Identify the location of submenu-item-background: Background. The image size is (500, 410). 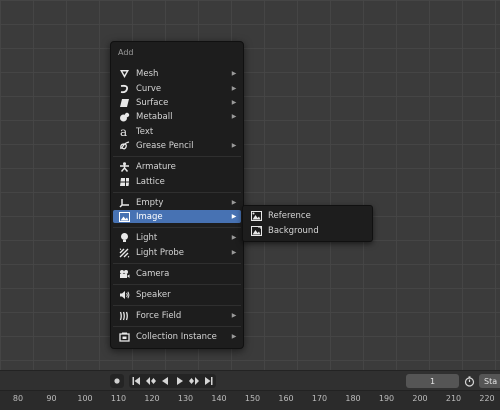
(307, 230).